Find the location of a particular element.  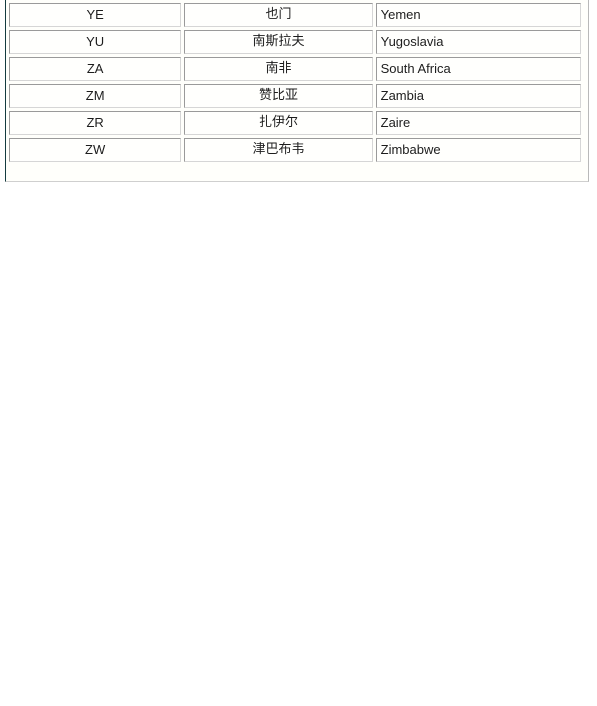

country-name-english-cell: South Africa is located at coordinates (478, 69).